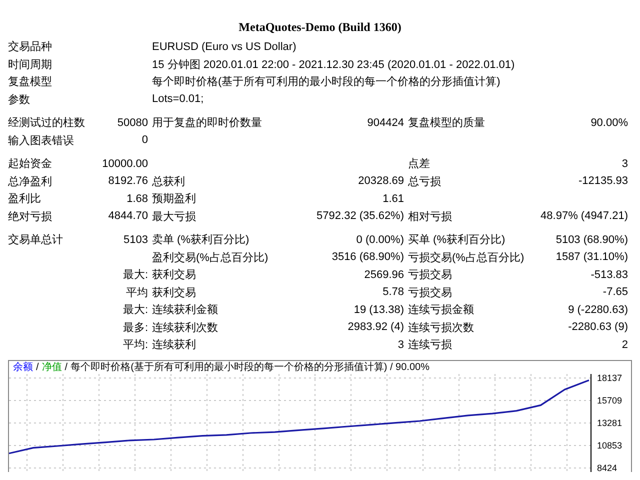  Describe the element at coordinates (384, 274) in the screenshot. I see `stat-value: 2569.96` at that location.